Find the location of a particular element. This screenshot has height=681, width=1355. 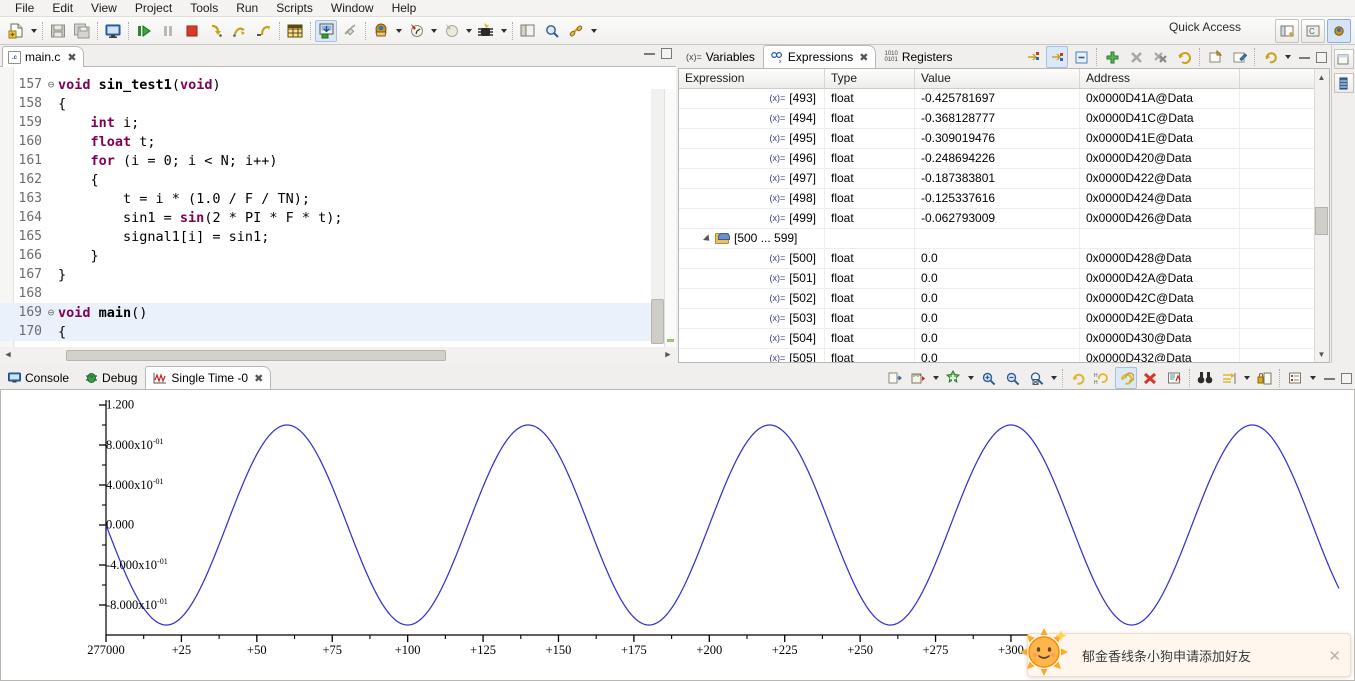

cell-expression: (x)= [502] is located at coordinates (752, 298).